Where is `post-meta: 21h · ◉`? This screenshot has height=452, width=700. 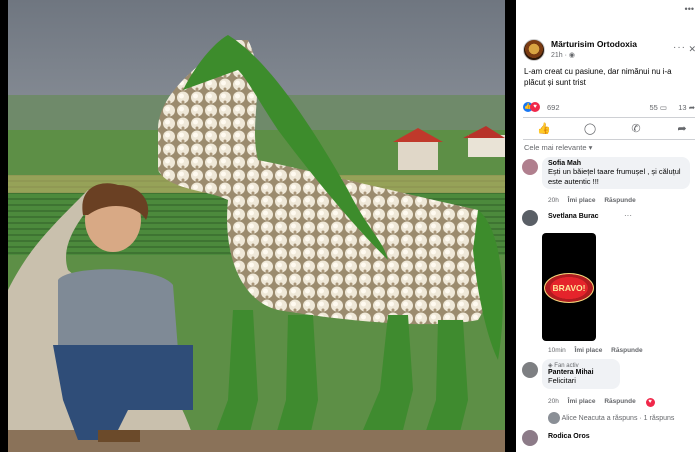 post-meta: 21h · ◉ is located at coordinates (563, 55).